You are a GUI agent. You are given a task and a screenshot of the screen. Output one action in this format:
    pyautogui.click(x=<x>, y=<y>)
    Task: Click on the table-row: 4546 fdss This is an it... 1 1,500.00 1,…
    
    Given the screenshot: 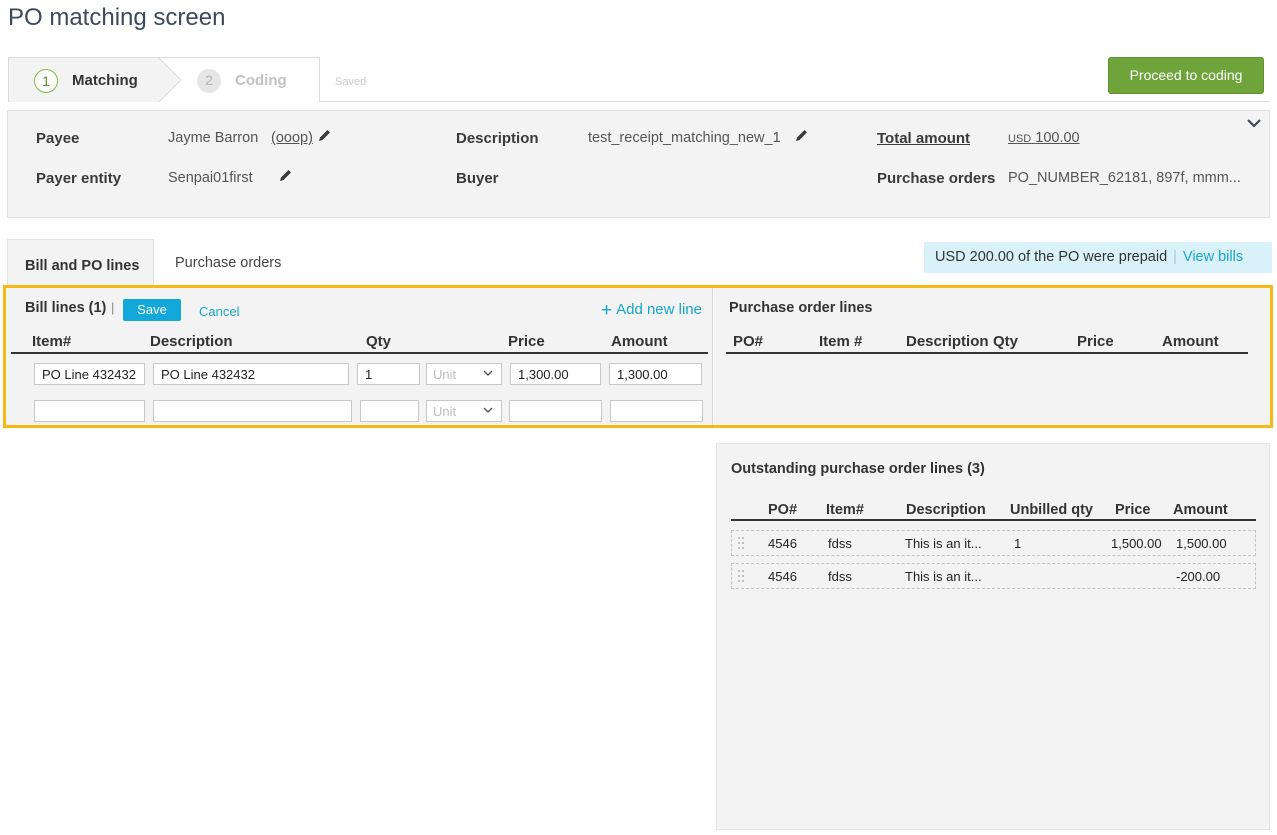 What is the action you would take?
    pyautogui.click(x=993, y=543)
    